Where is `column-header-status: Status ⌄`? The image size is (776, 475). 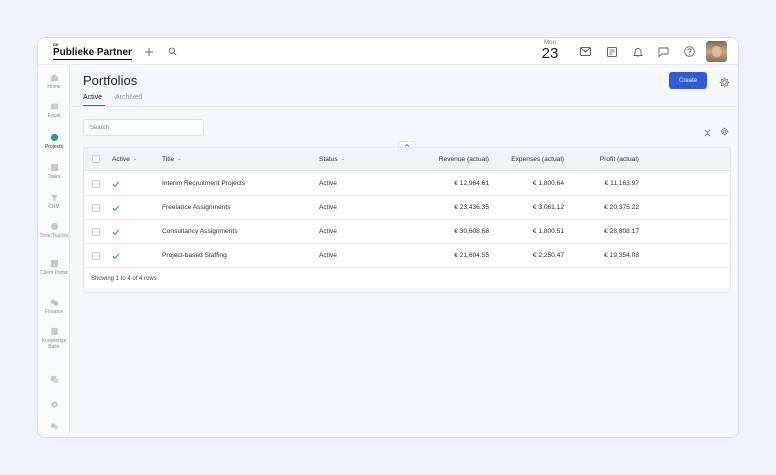 column-header-status: Status ⌄ is located at coordinates (332, 159).